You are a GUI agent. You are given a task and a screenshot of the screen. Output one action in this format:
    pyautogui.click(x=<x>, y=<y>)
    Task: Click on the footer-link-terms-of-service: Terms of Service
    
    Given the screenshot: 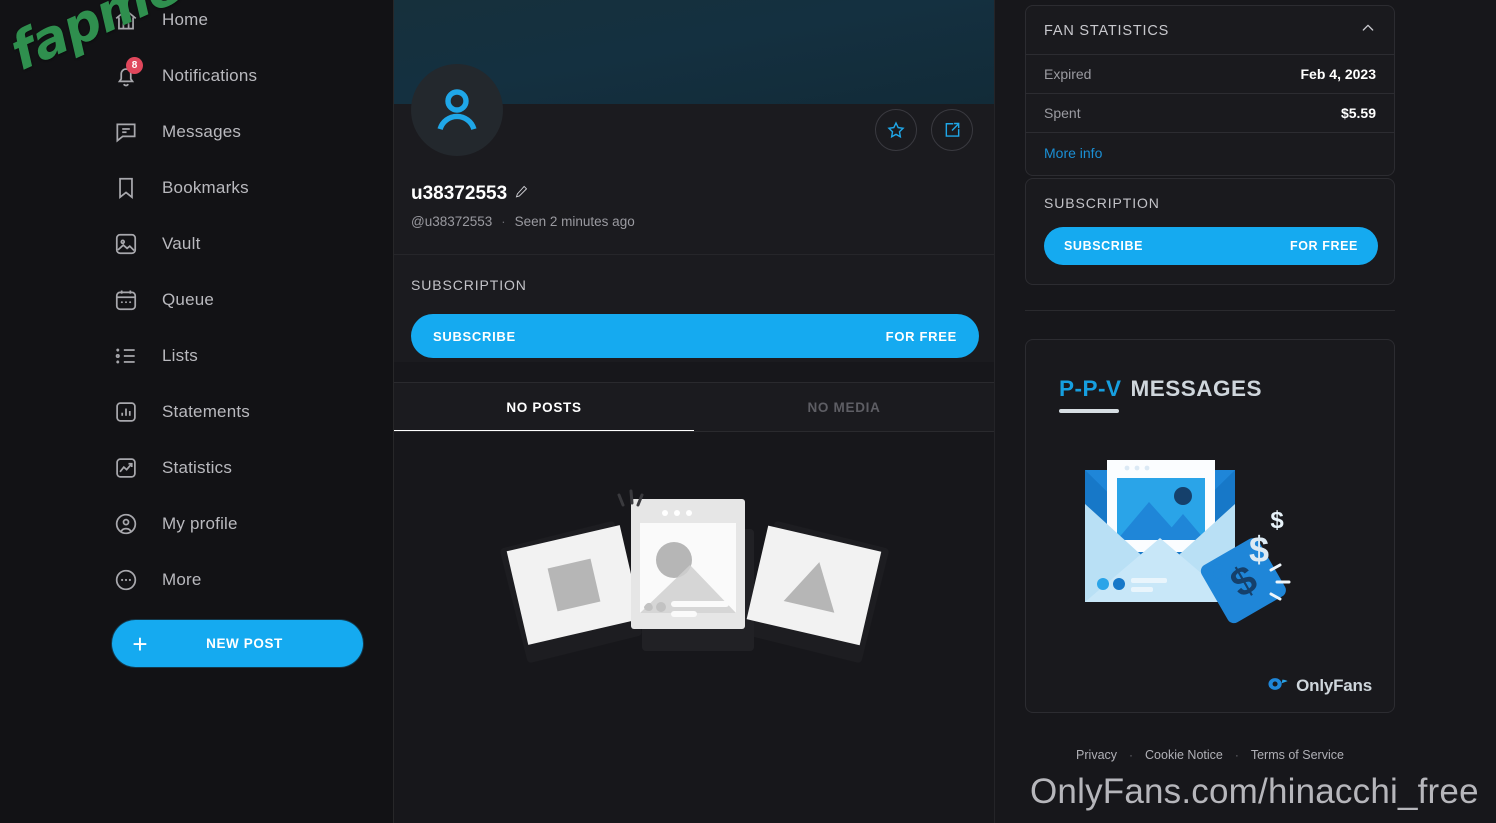 What is the action you would take?
    pyautogui.click(x=1297, y=755)
    